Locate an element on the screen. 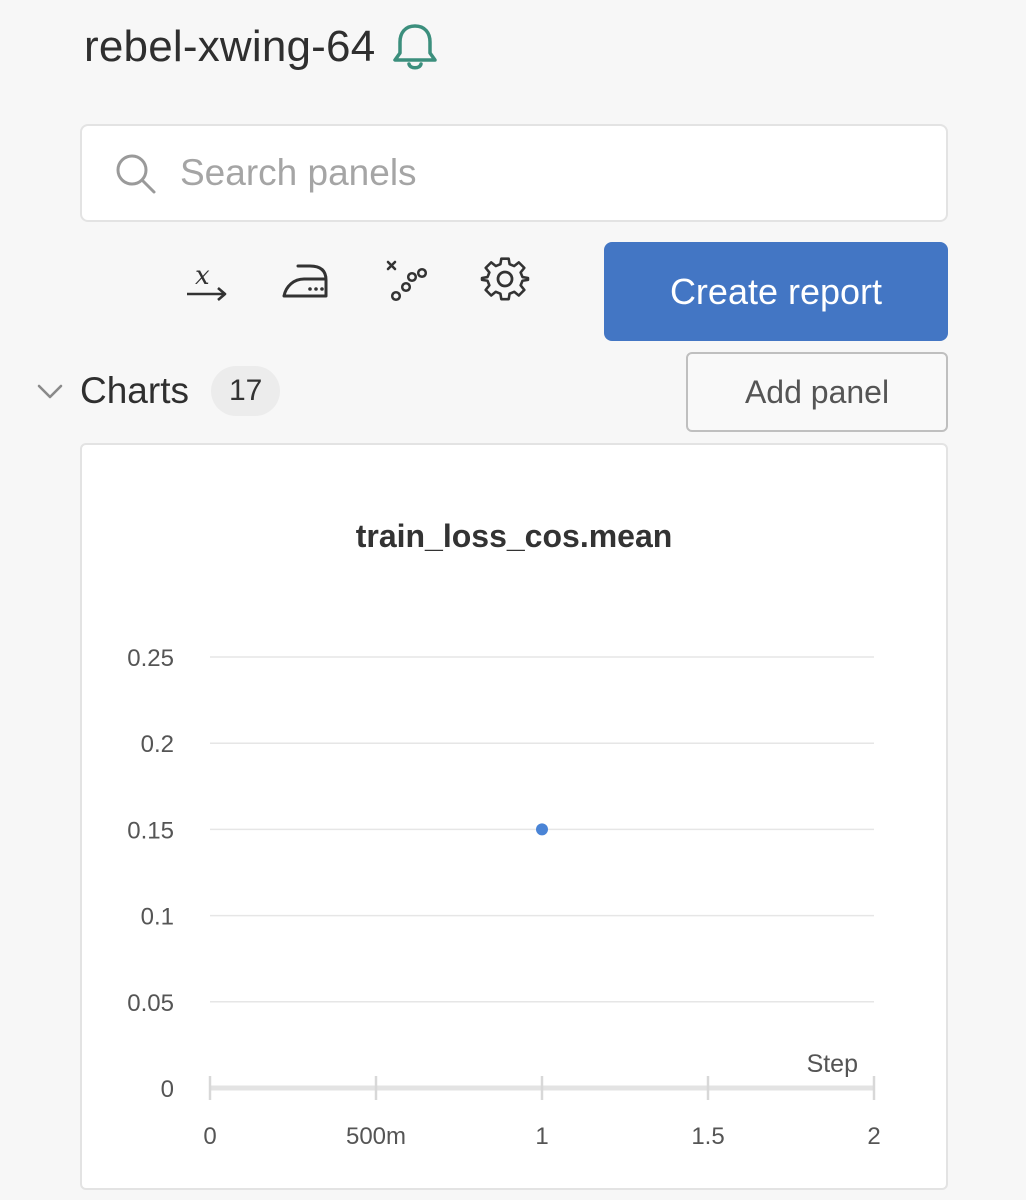 This screenshot has width=1026, height=1200. y-tick-label: 0.05 is located at coordinates (150, 1003).